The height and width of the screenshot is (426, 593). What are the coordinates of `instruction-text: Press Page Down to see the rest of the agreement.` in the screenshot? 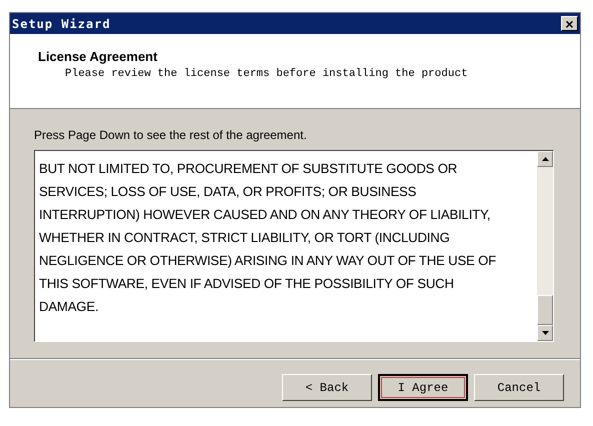 It's located at (171, 135).